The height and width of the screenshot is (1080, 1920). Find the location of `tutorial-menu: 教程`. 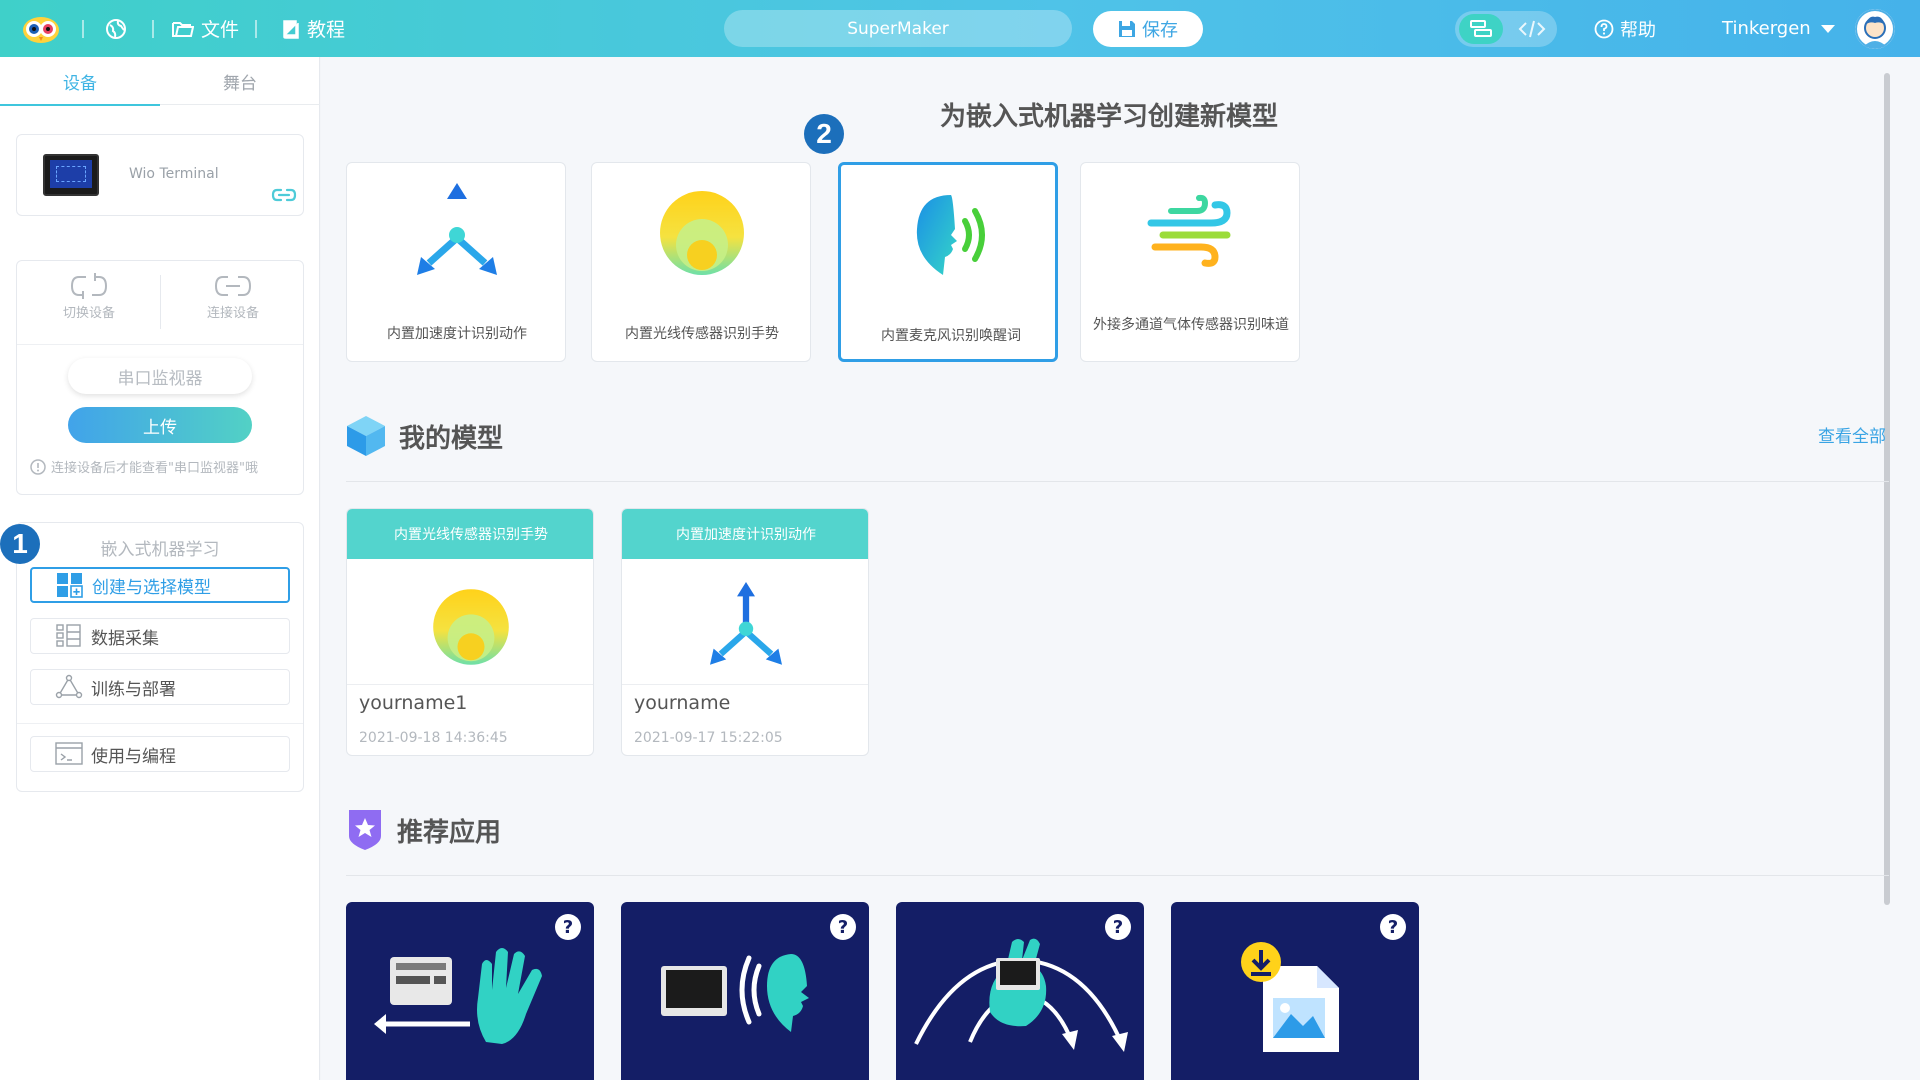

tutorial-menu: 教程 is located at coordinates (313, 28).